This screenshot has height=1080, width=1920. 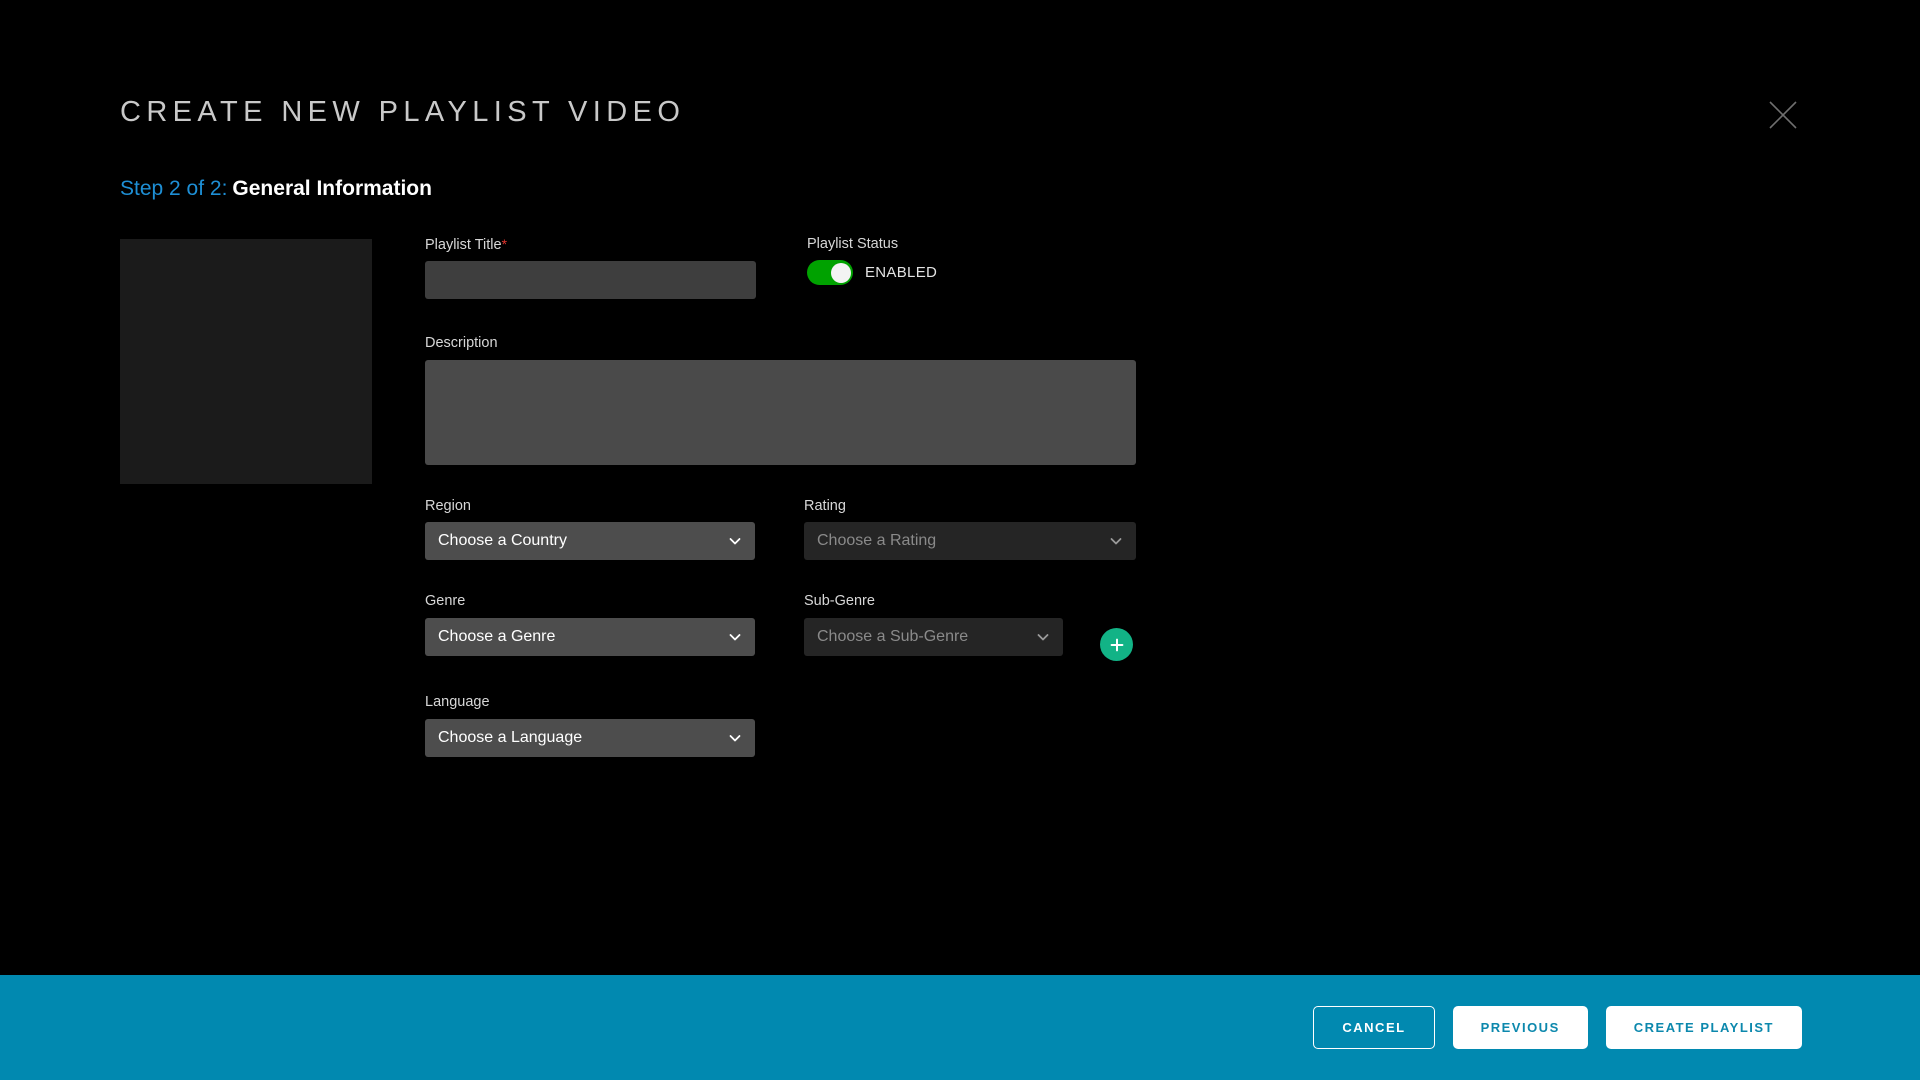 I want to click on subgenre-select: Choose a Sub-Genre, so click(x=933, y=636).